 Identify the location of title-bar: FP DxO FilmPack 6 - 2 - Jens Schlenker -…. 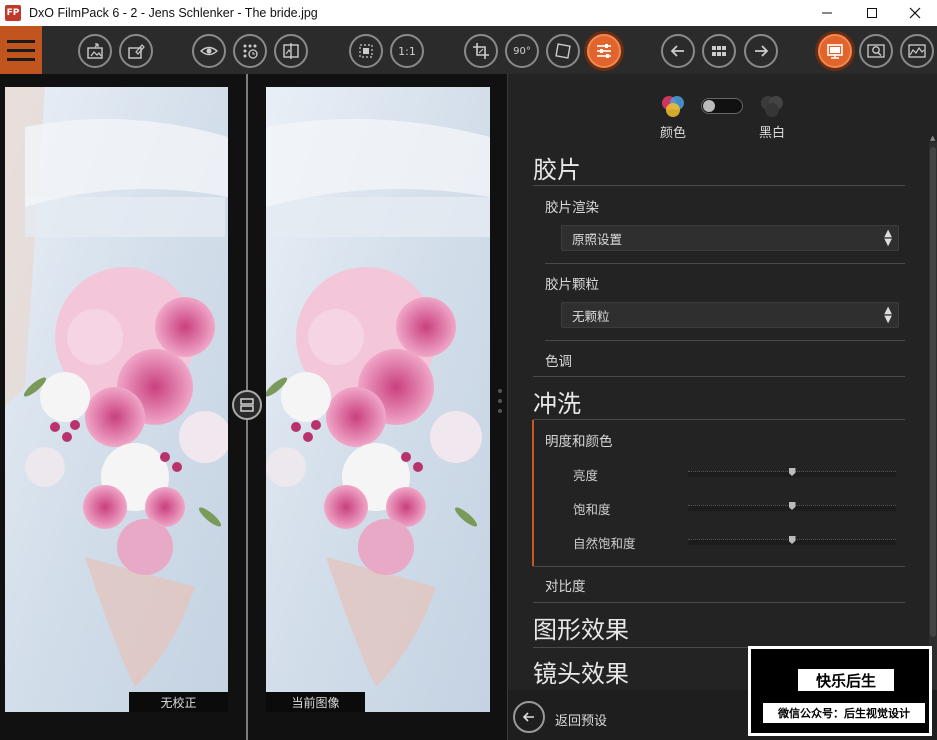
(468, 13).